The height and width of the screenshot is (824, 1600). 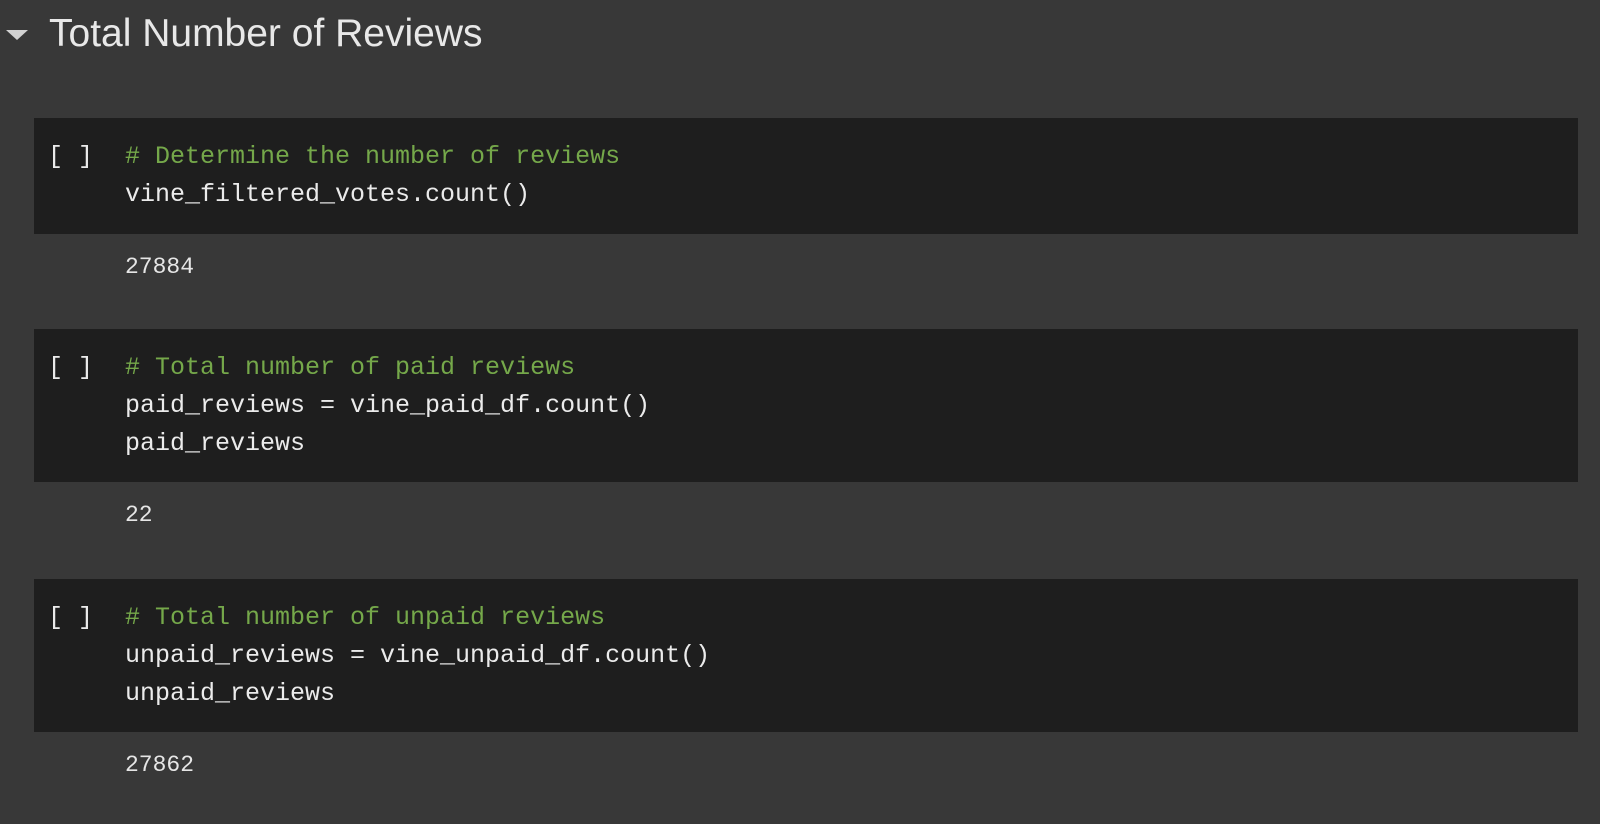 I want to click on code-line: paid_reviews, so click(x=215, y=443).